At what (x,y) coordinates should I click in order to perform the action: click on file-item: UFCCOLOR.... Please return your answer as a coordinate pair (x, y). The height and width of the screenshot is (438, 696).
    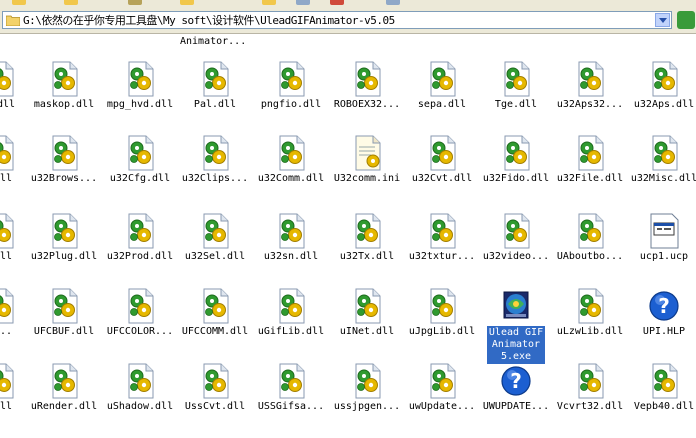
    Looking at the image, I should click on (140, 323).